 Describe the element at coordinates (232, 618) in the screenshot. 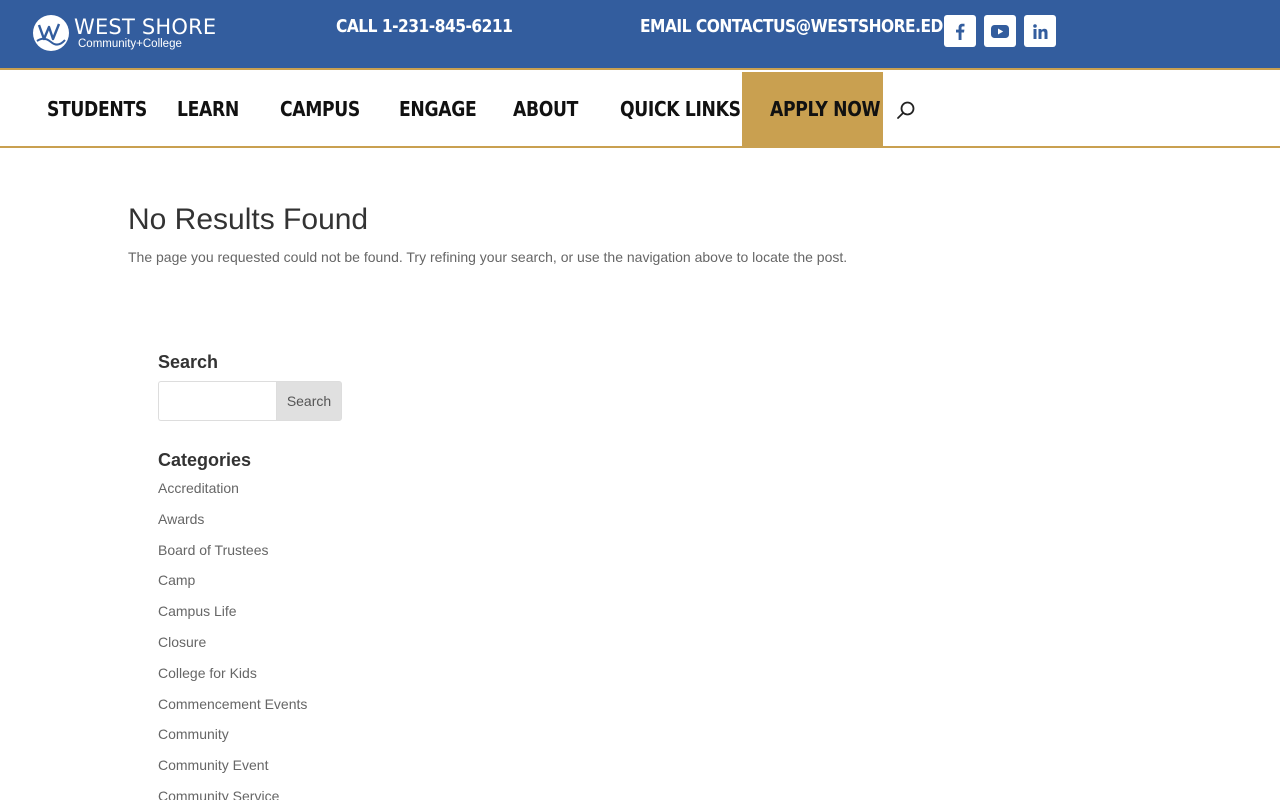

I see `category-link: Campus Life` at that location.